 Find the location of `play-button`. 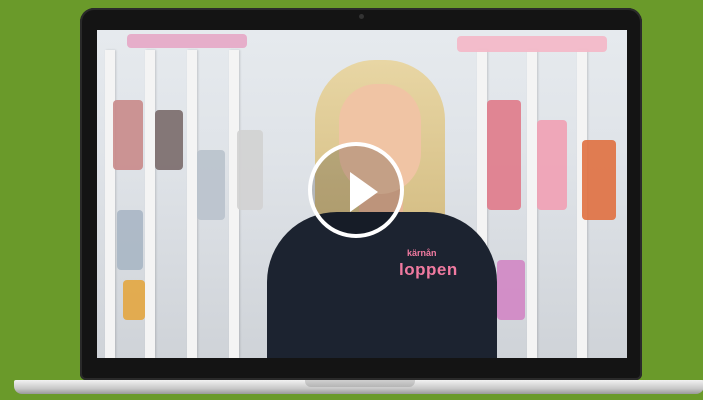

play-button is located at coordinates (356, 190).